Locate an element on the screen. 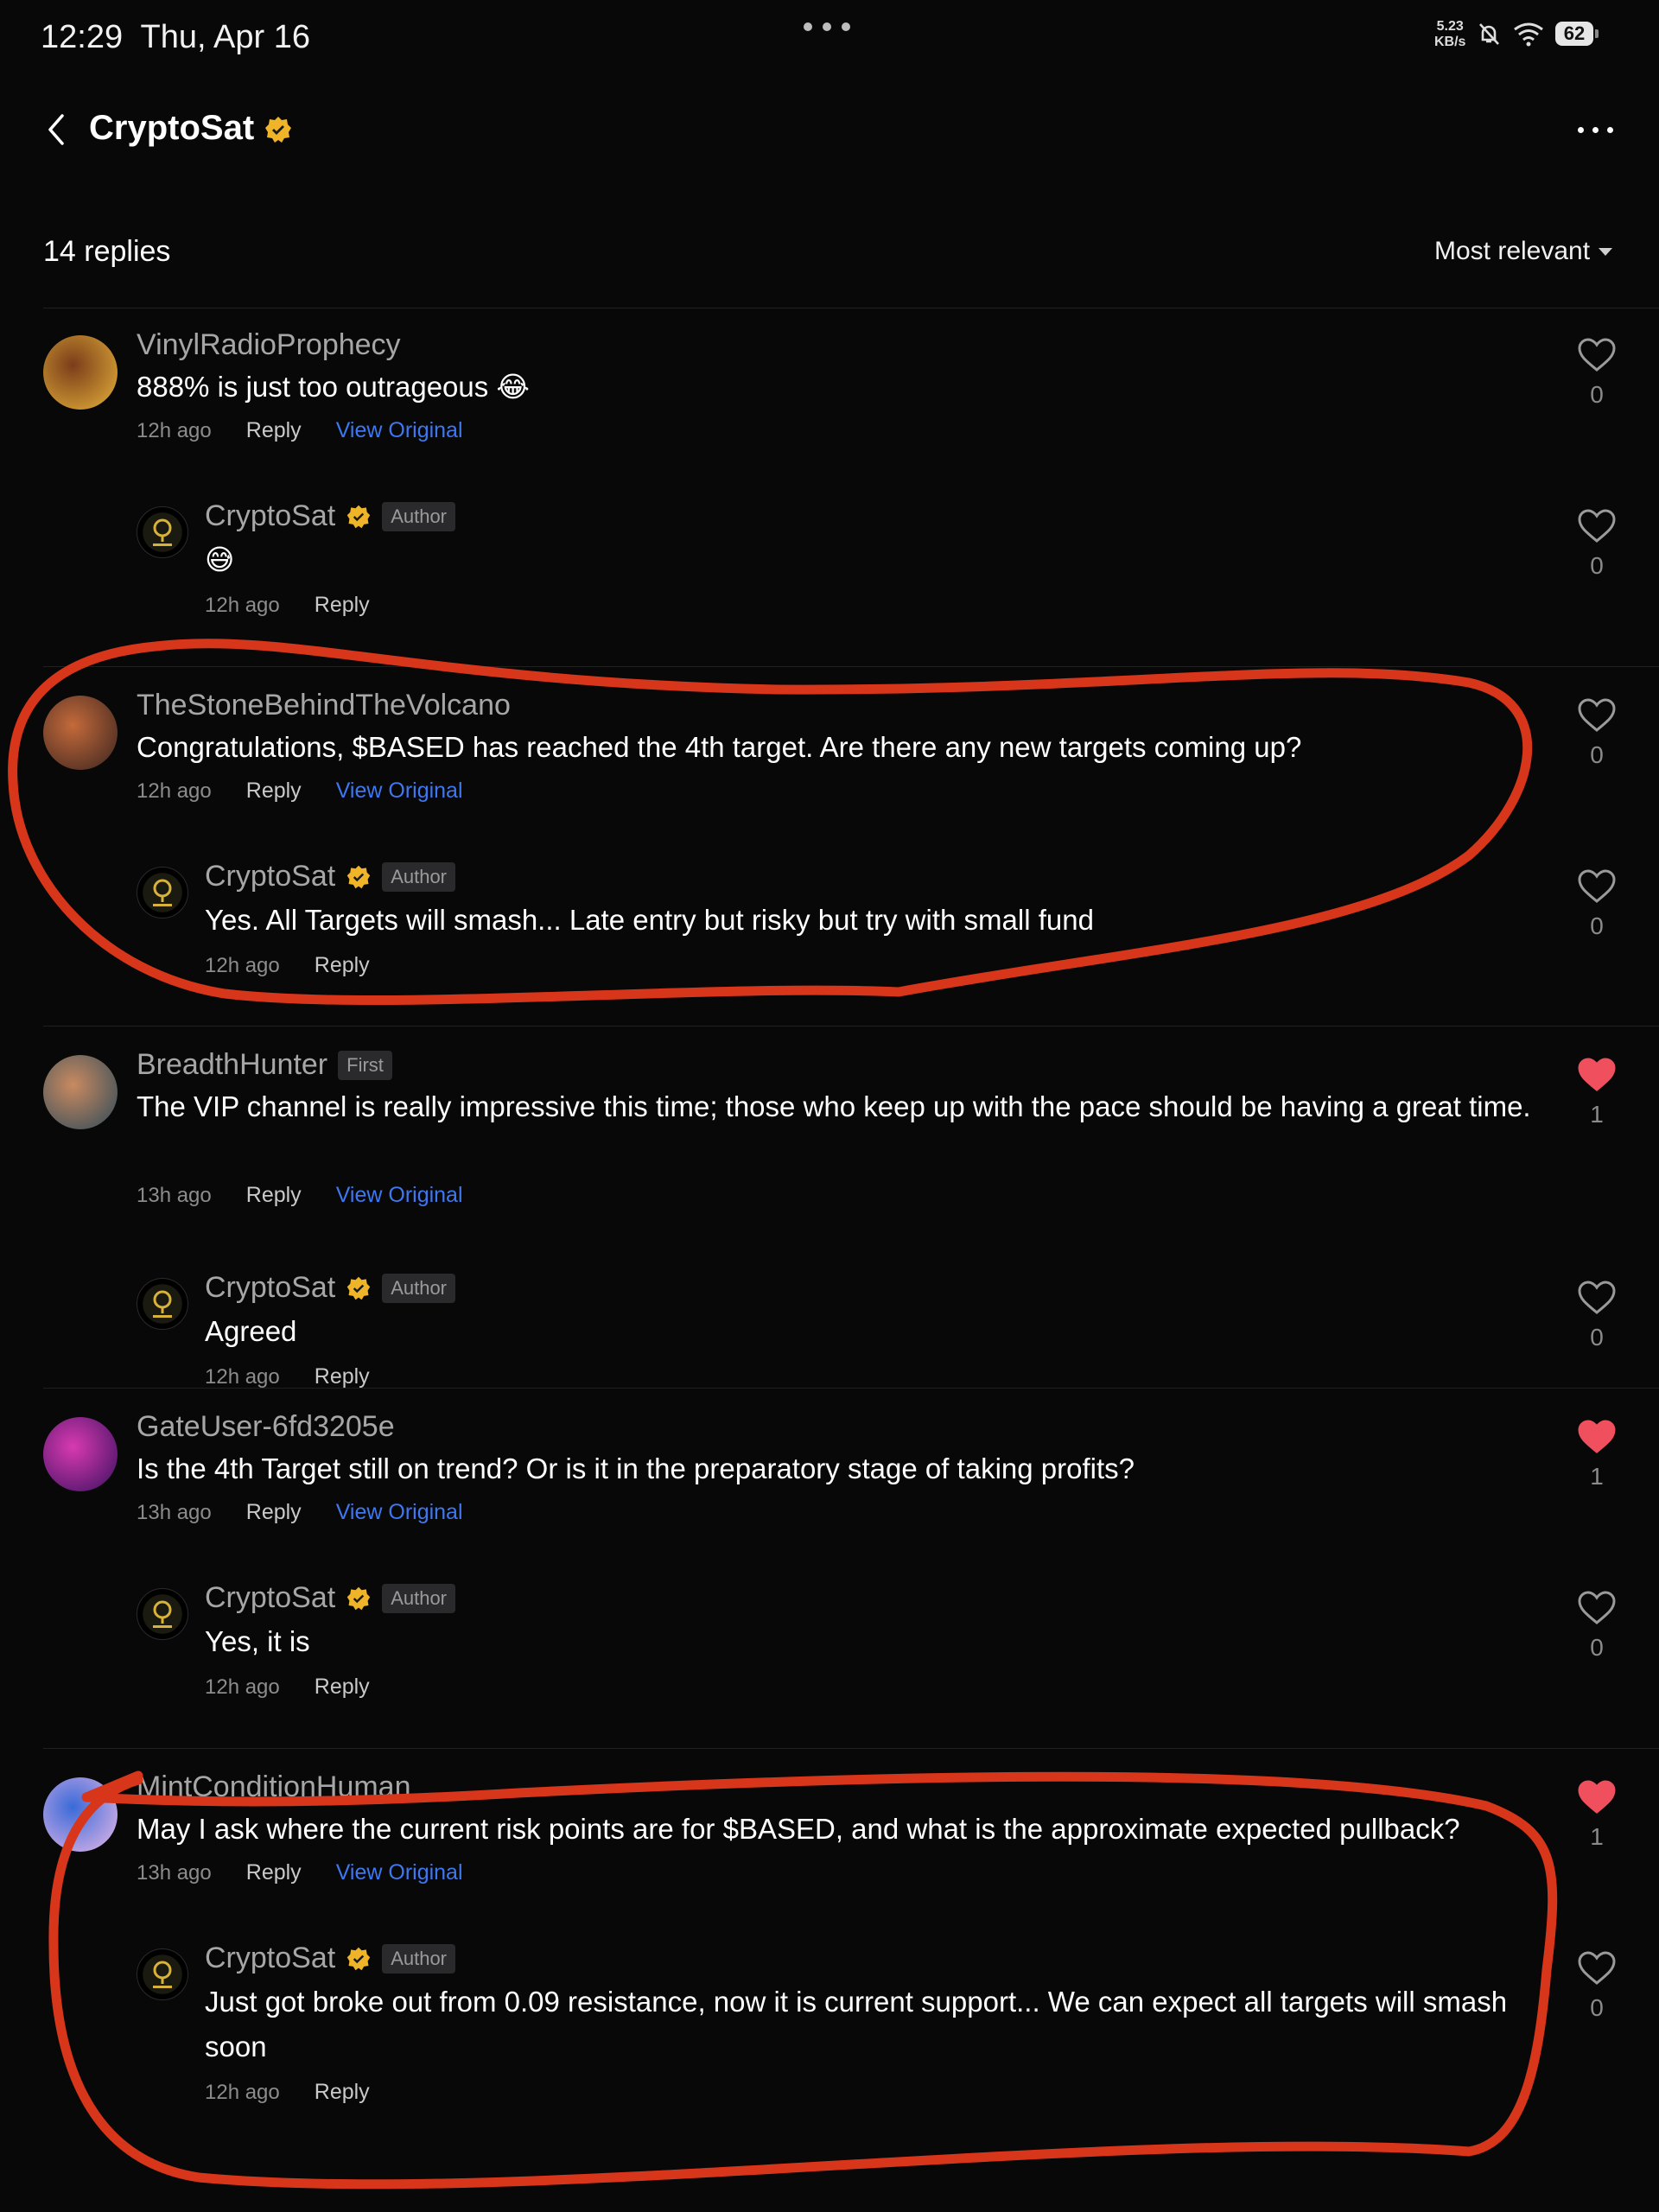 The height and width of the screenshot is (2212, 1659). window-drag-handle is located at coordinates (827, 26).